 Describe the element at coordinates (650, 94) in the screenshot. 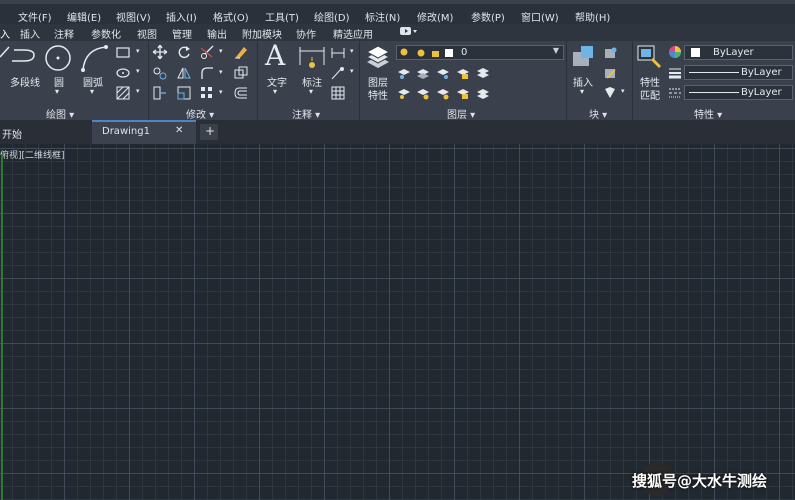

I see `match-properties-label-2: 匹配` at that location.